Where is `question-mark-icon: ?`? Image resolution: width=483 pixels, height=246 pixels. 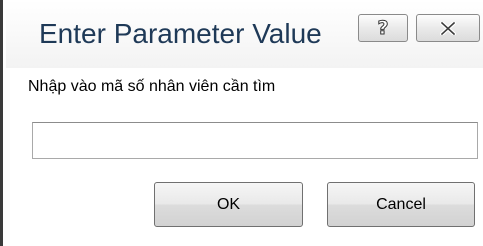
question-mark-icon: ? is located at coordinates (383, 27).